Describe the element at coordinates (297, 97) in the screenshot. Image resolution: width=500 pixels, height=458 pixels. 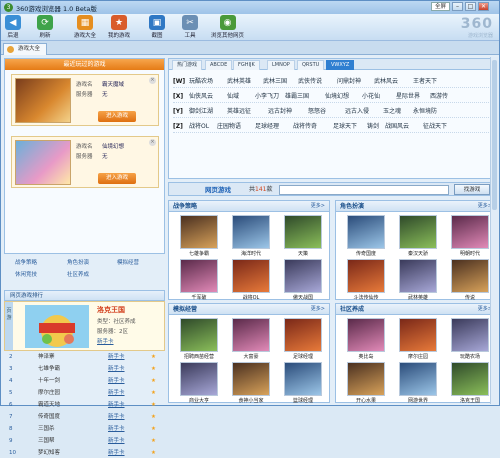
I see `game-keyword-link: 雄霸三国` at that location.